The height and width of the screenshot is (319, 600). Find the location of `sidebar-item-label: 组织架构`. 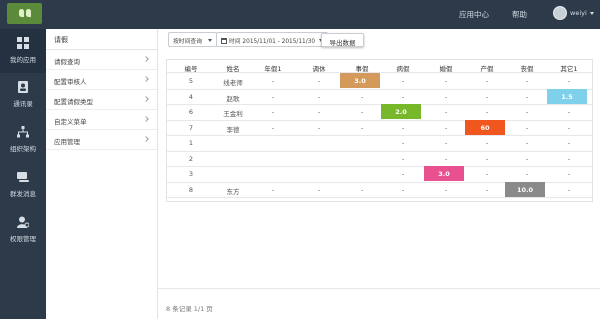

sidebar-item-label: 组织架构 is located at coordinates (23, 149).